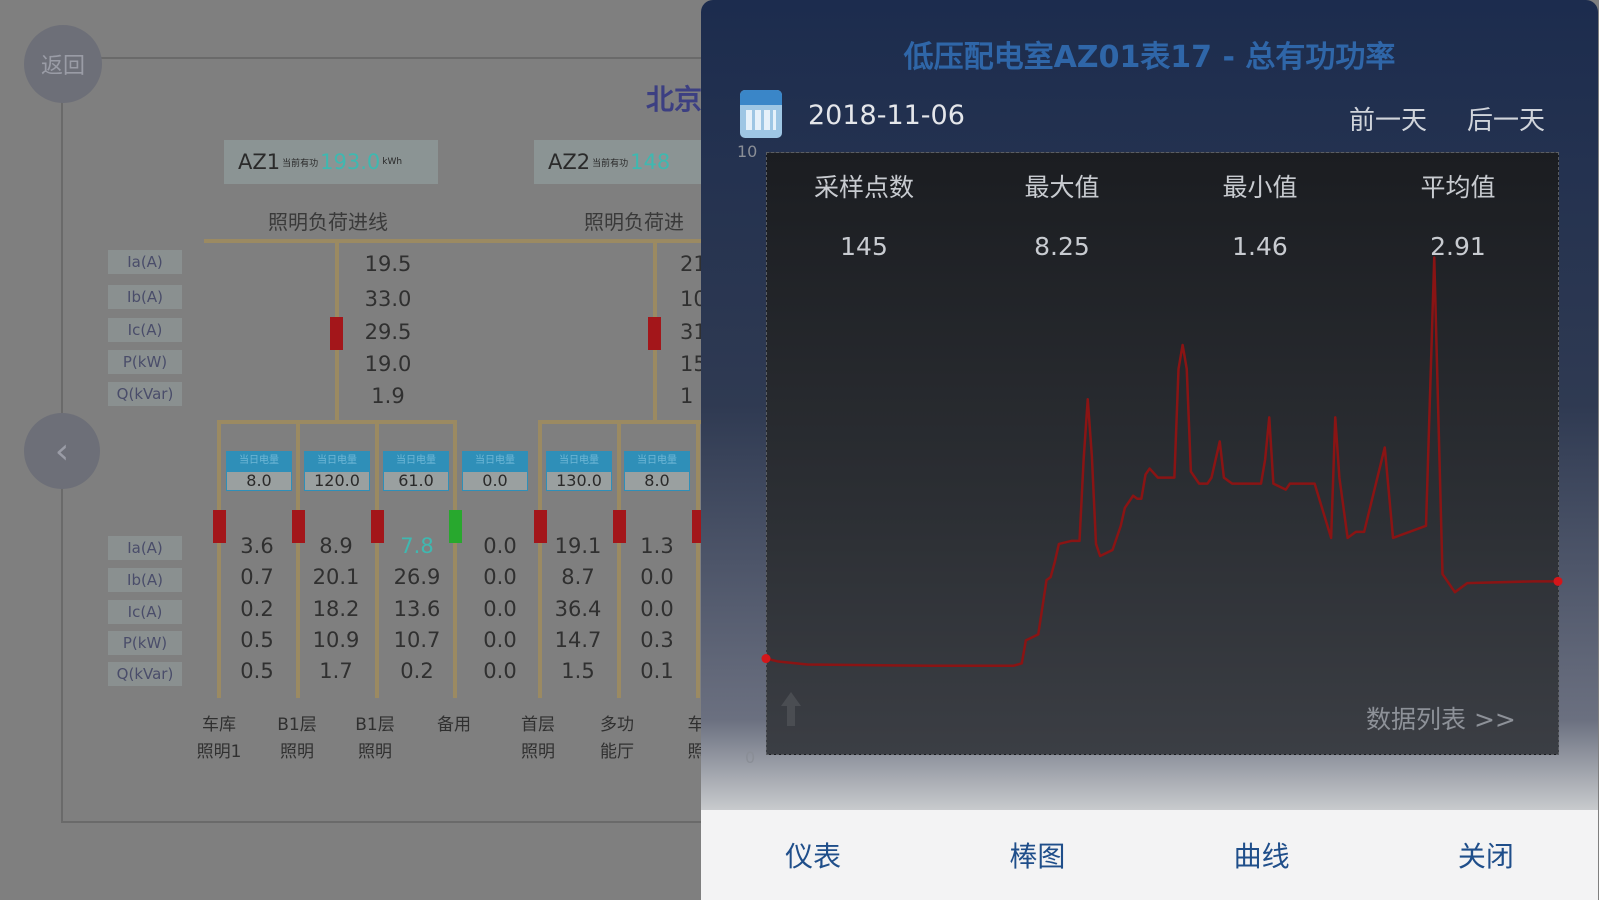 This screenshot has height=900, width=1599. I want to click on stat-value-min: 1.46, so click(1260, 246).